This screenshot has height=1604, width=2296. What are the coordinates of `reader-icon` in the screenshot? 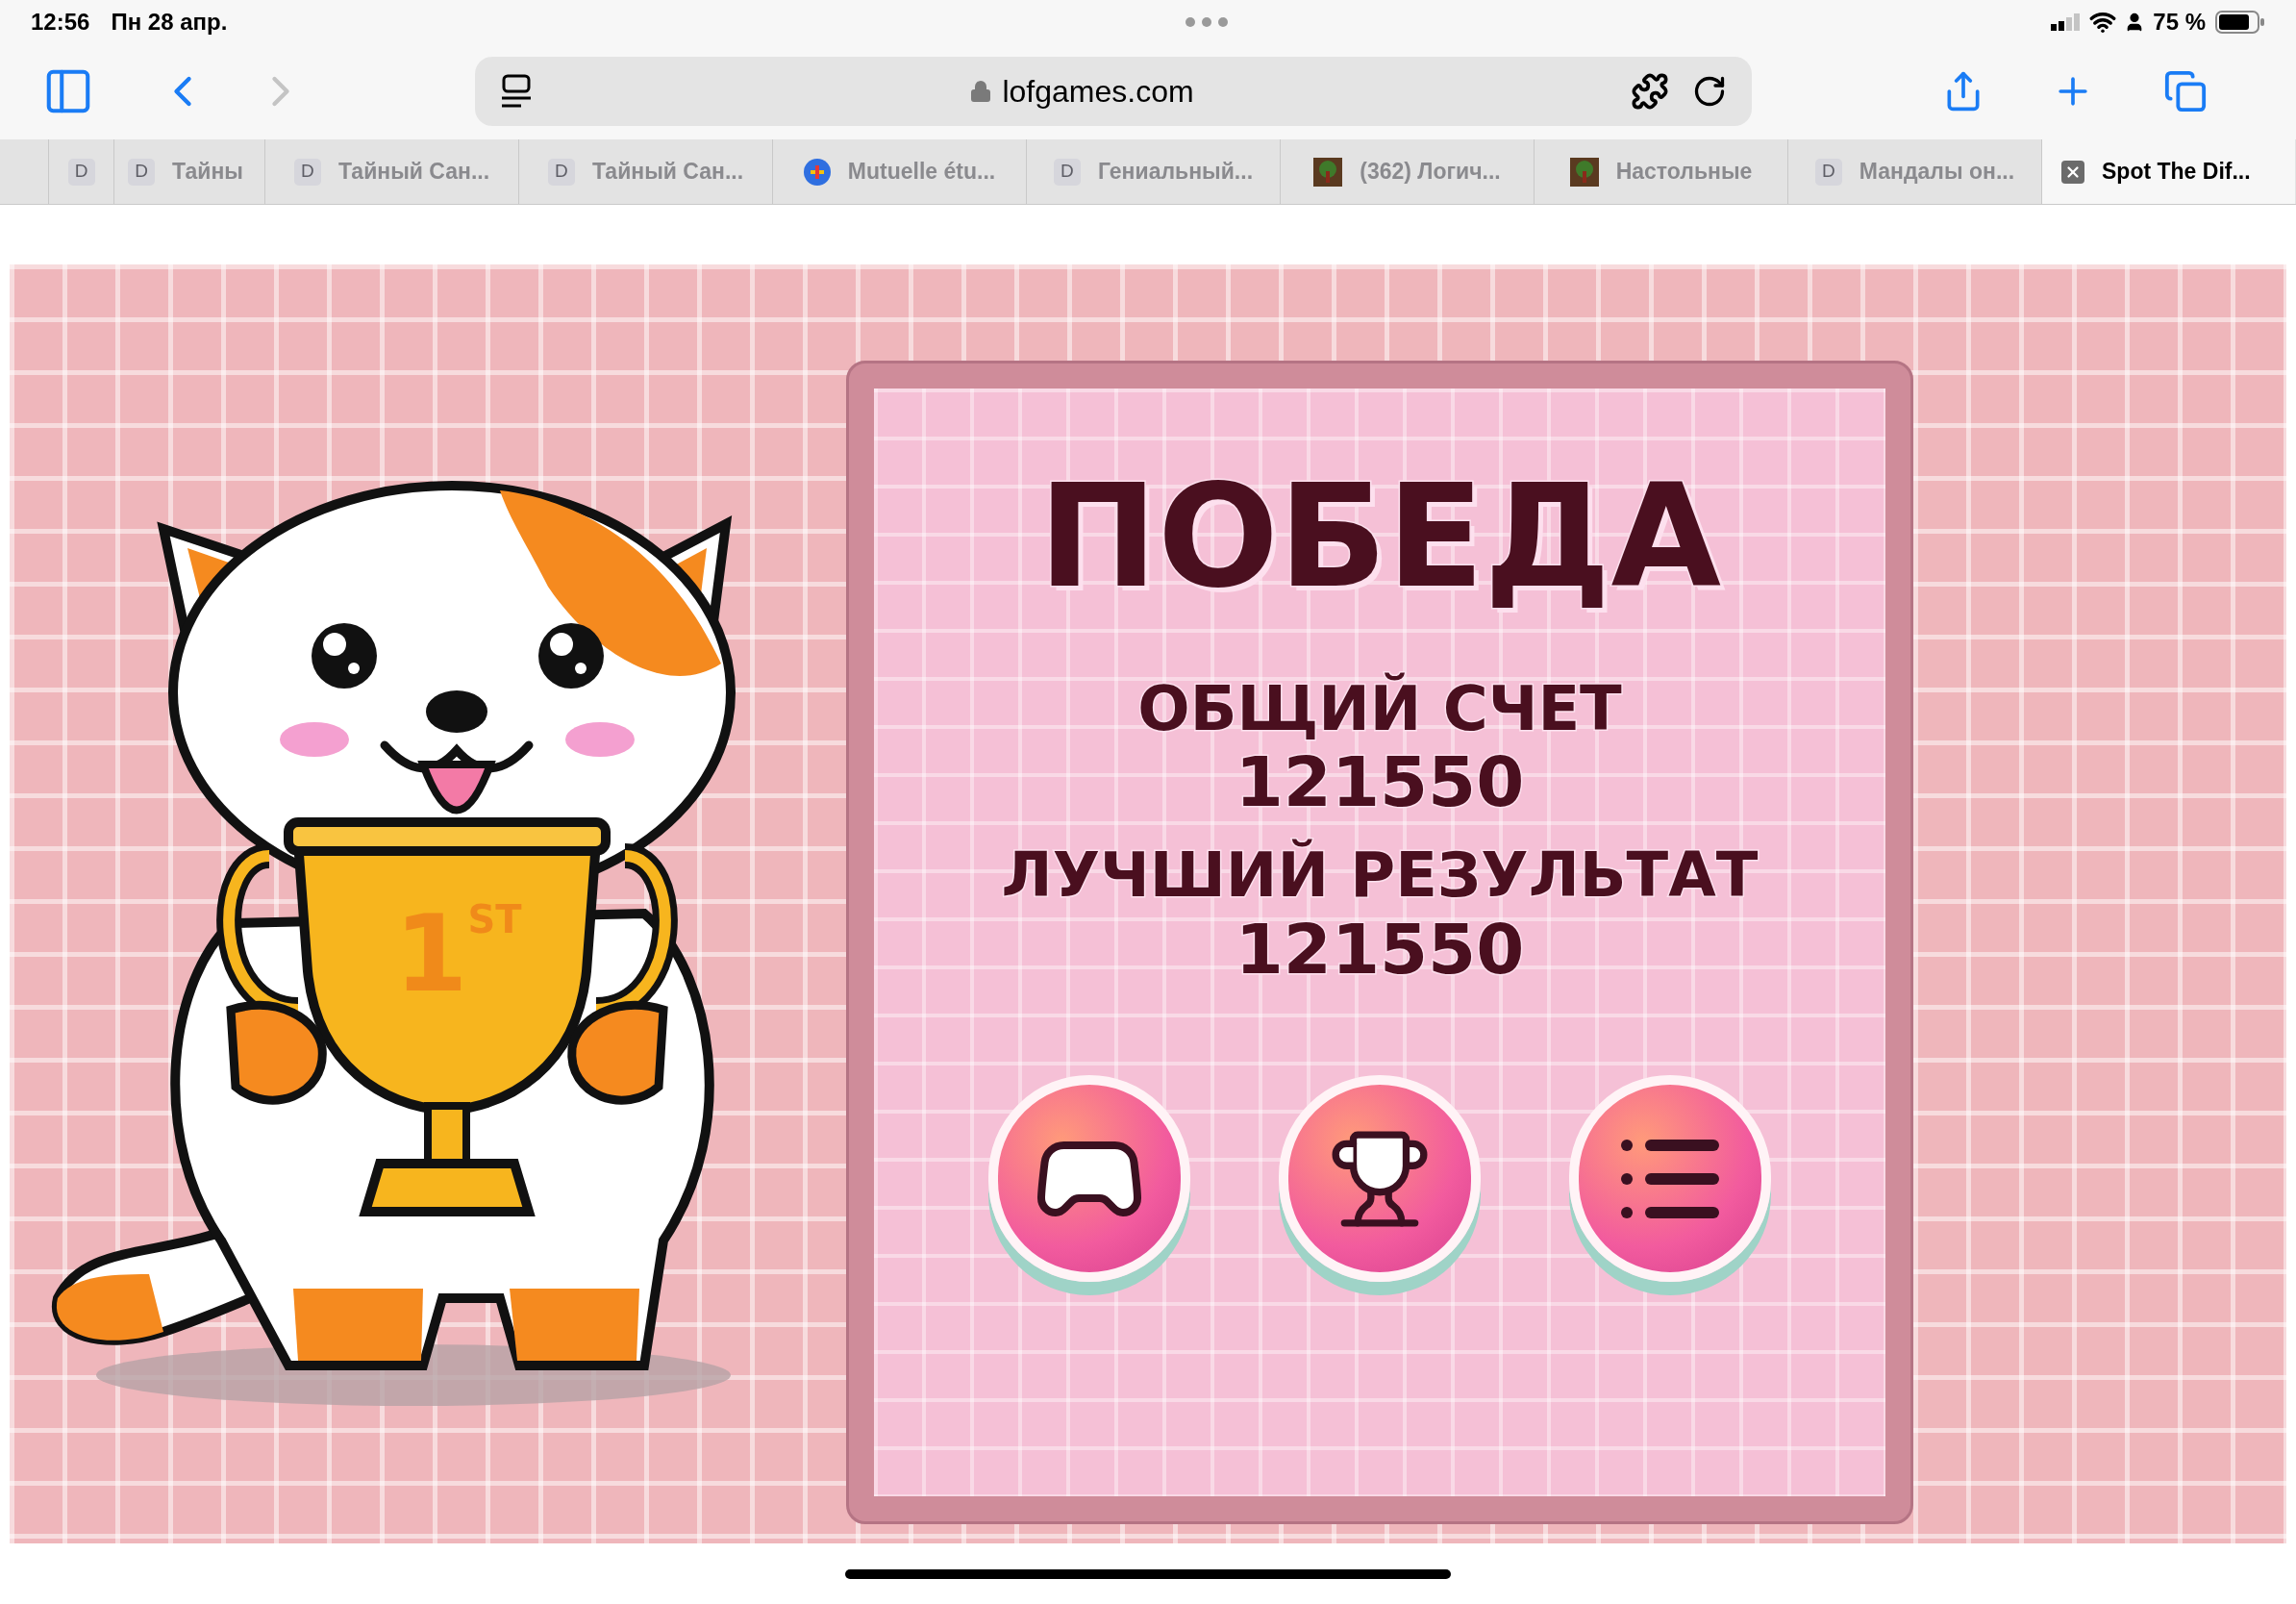 It's located at (516, 91).